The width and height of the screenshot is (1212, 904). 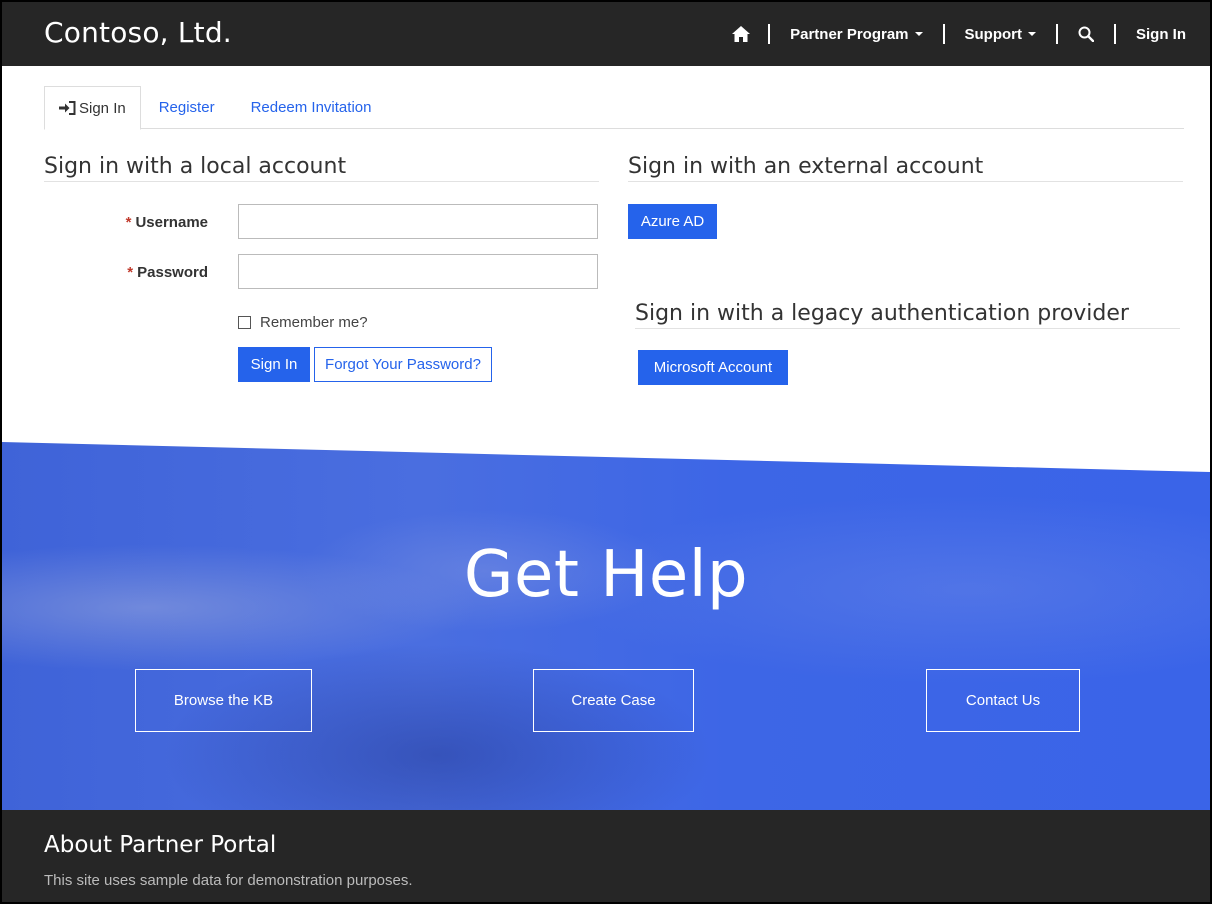 I want to click on footer-title: About Partner Portal, so click(x=160, y=845).